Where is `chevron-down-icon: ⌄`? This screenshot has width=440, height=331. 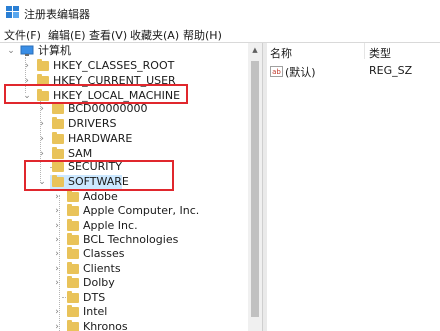
chevron-down-icon: ⌄ is located at coordinates (11, 51).